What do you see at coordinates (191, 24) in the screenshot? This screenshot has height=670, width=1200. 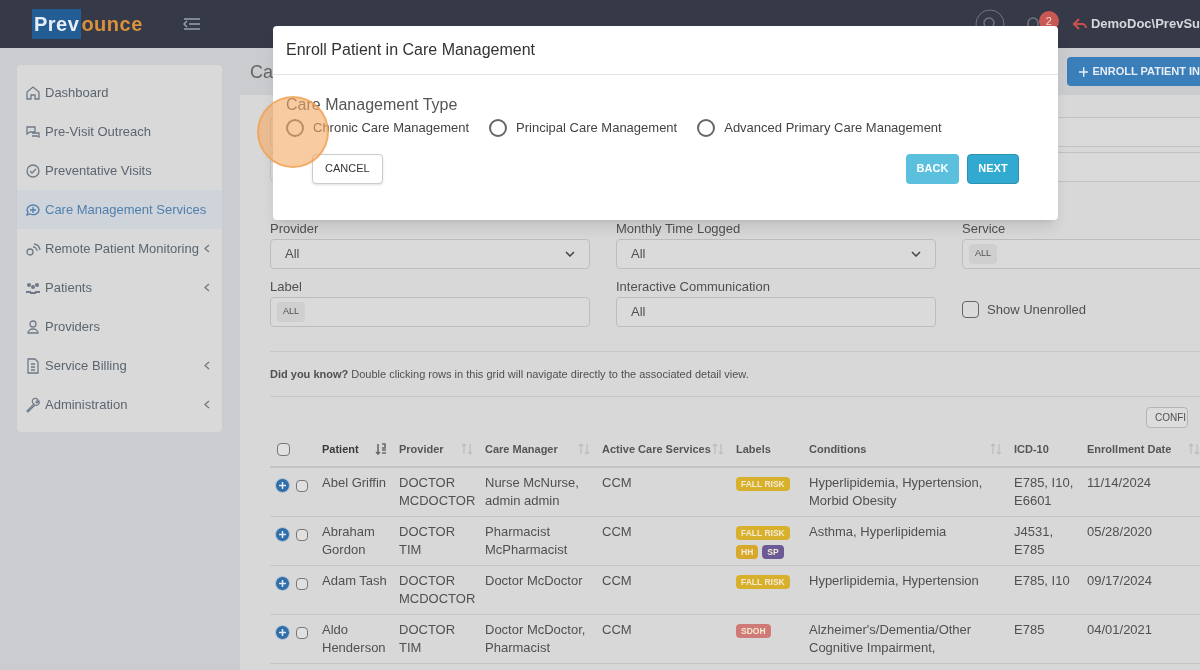 I see `collapse-menu-icon` at bounding box center [191, 24].